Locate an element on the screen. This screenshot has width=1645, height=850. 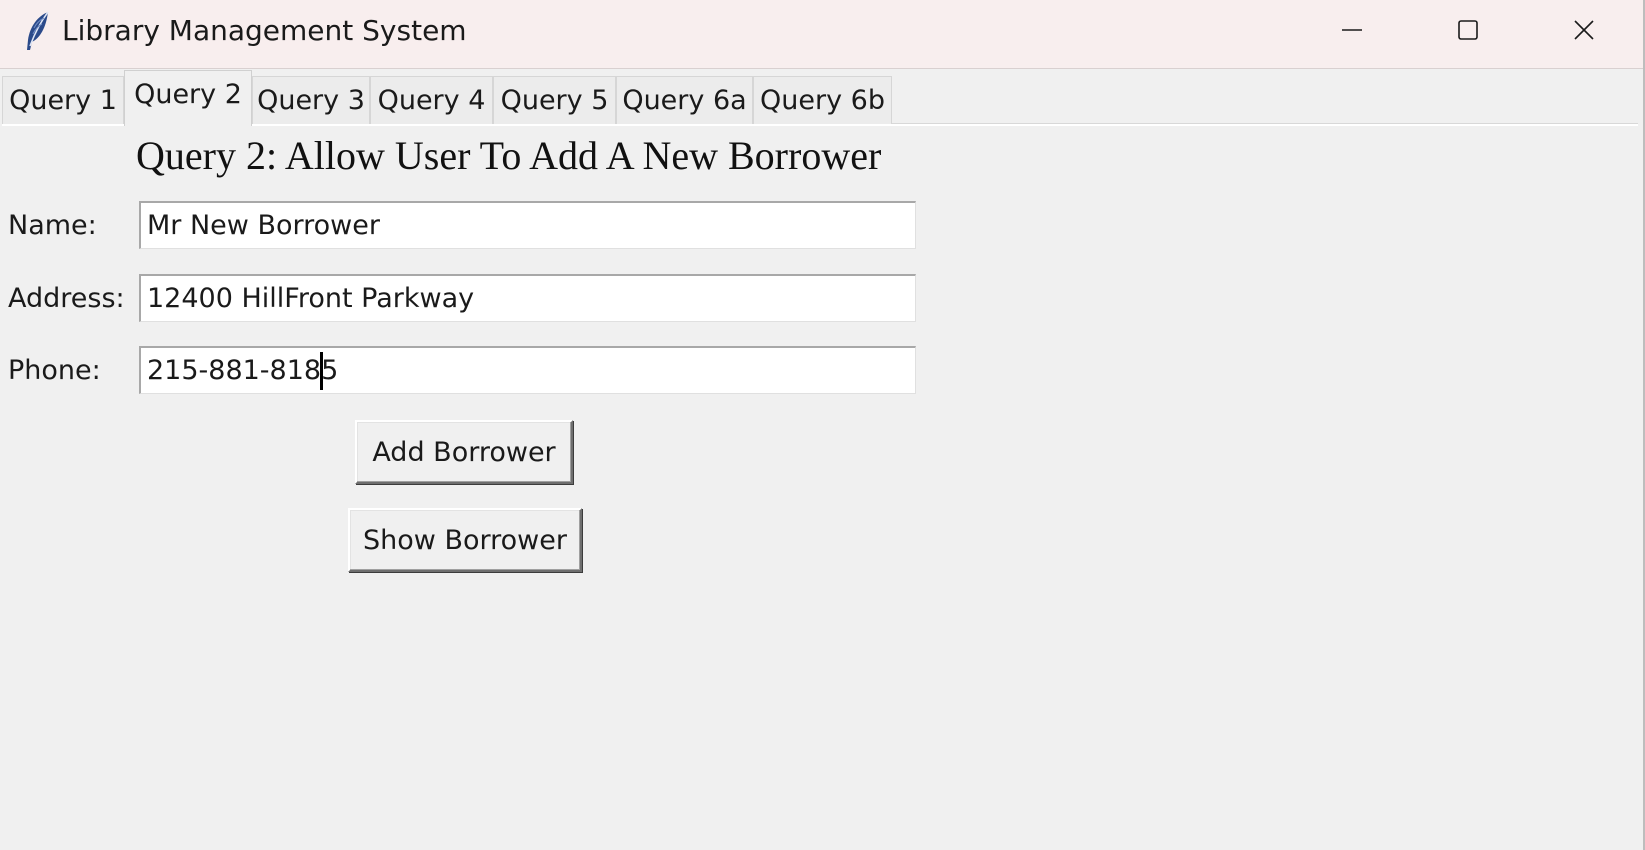
close-button is located at coordinates (1584, 30).